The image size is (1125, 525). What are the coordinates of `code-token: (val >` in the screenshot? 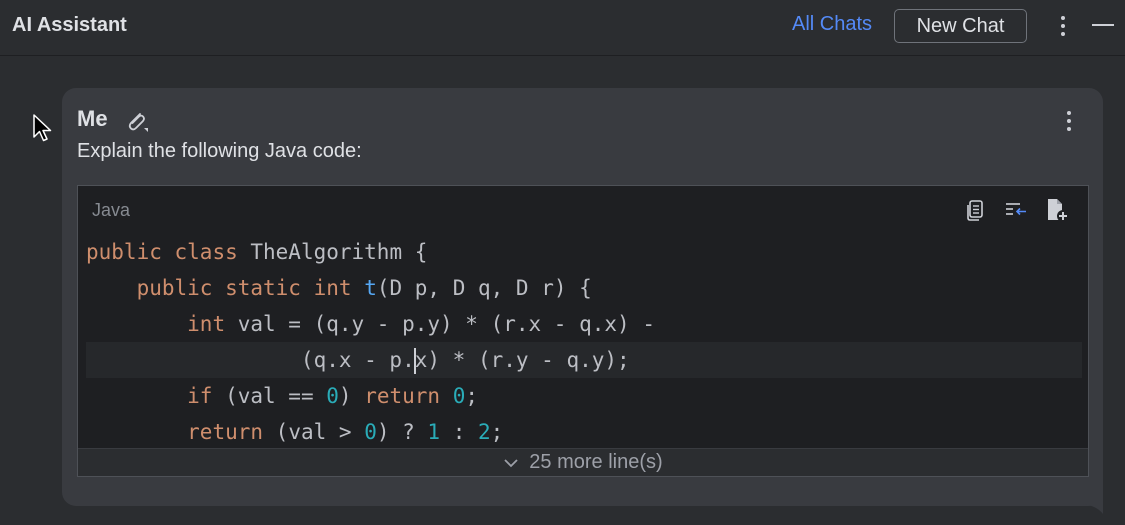 It's located at (320, 432).